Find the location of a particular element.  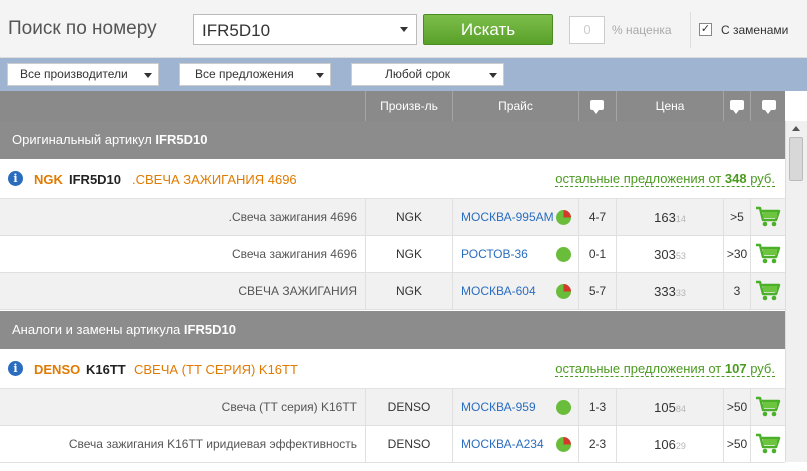

column-qty is located at coordinates (736, 106).